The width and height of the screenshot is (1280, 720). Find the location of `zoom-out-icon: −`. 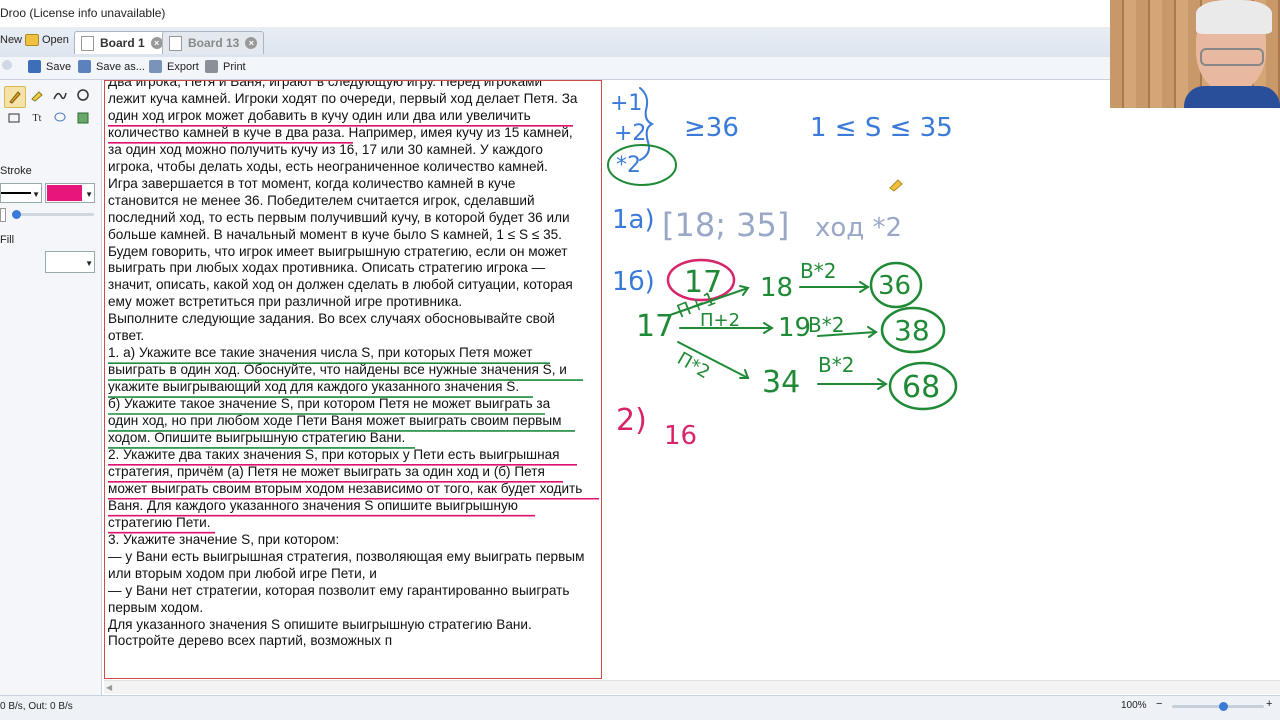

zoom-out-icon: − is located at coordinates (1159, 704).